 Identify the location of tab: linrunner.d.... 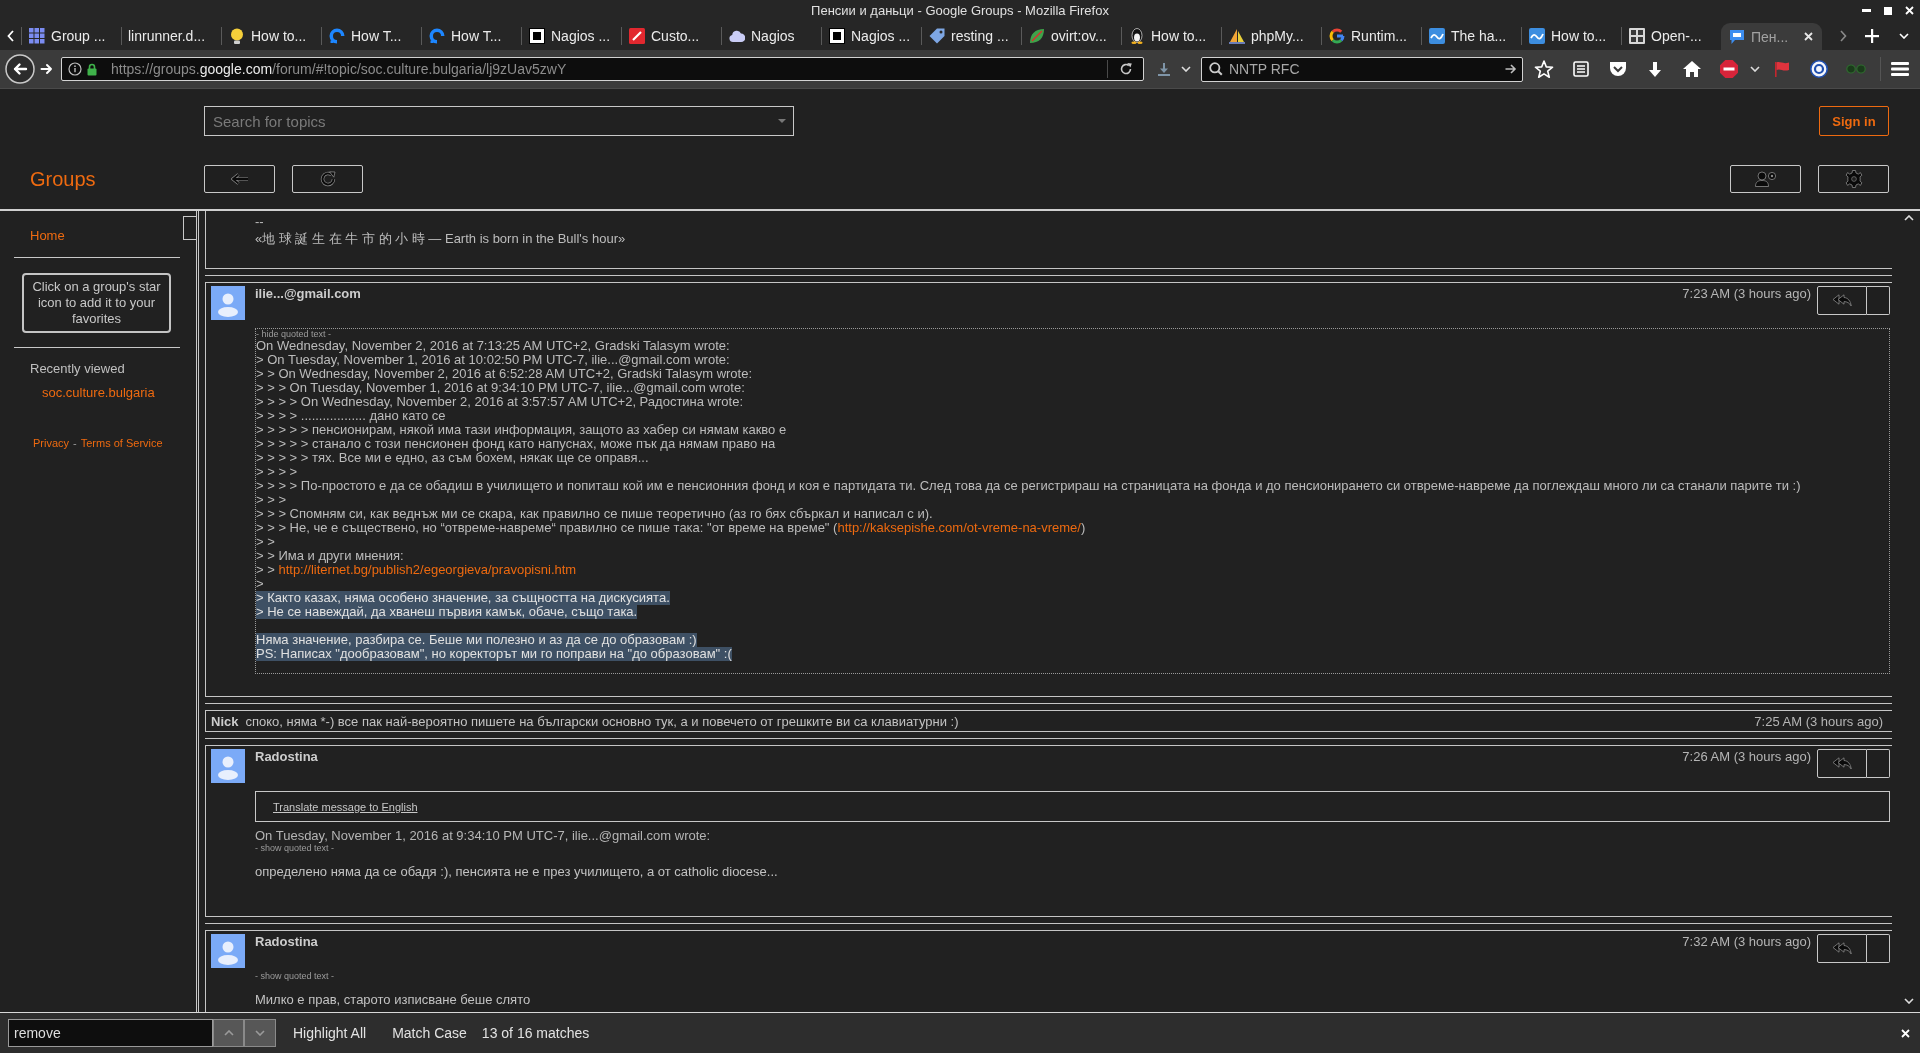
(171, 35).